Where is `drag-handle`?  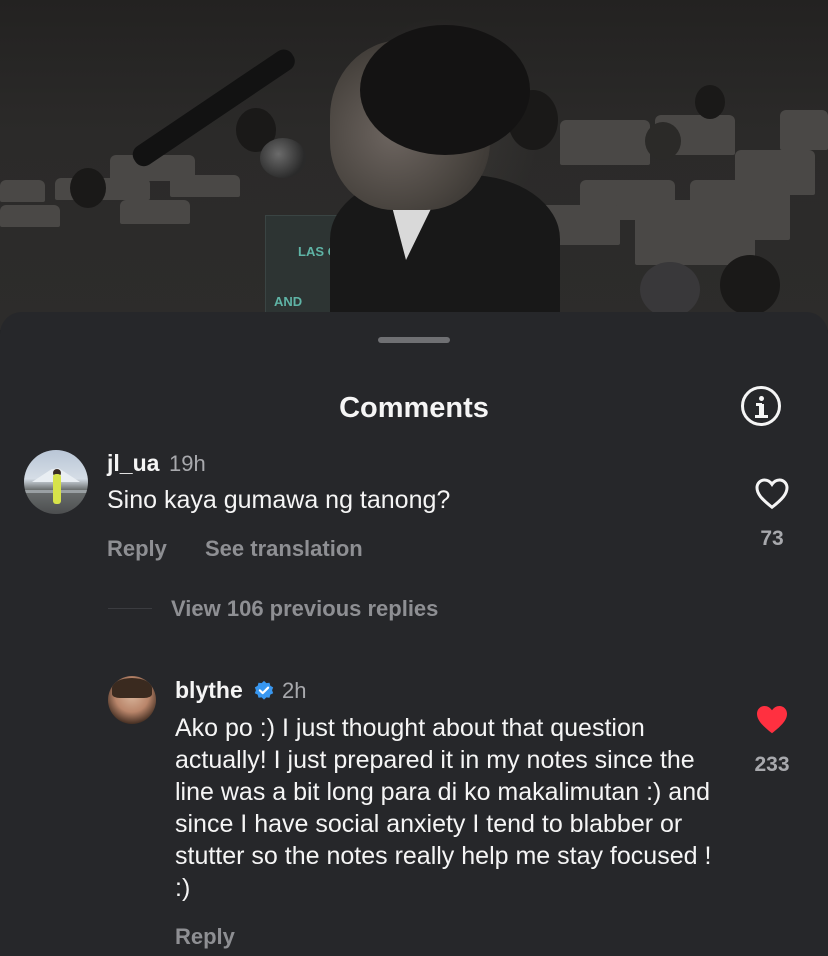 drag-handle is located at coordinates (414, 340).